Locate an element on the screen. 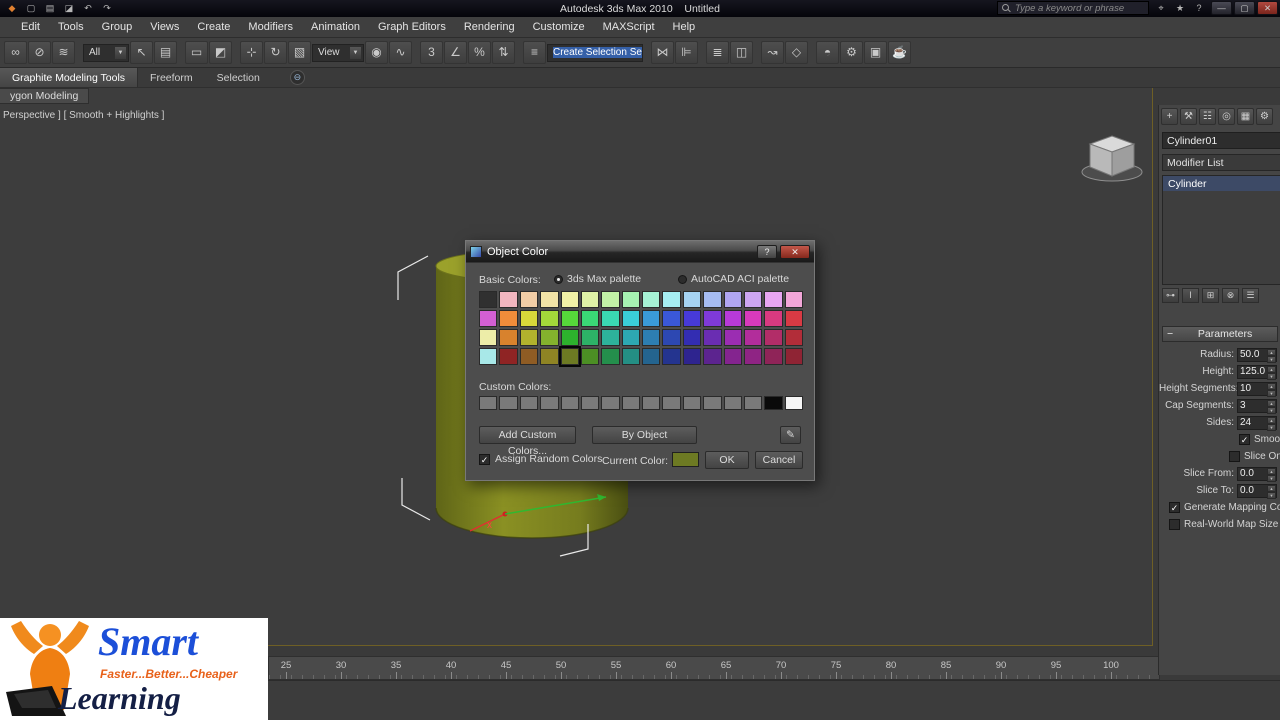  ribbon-tab-selection: Selection is located at coordinates (238, 77).